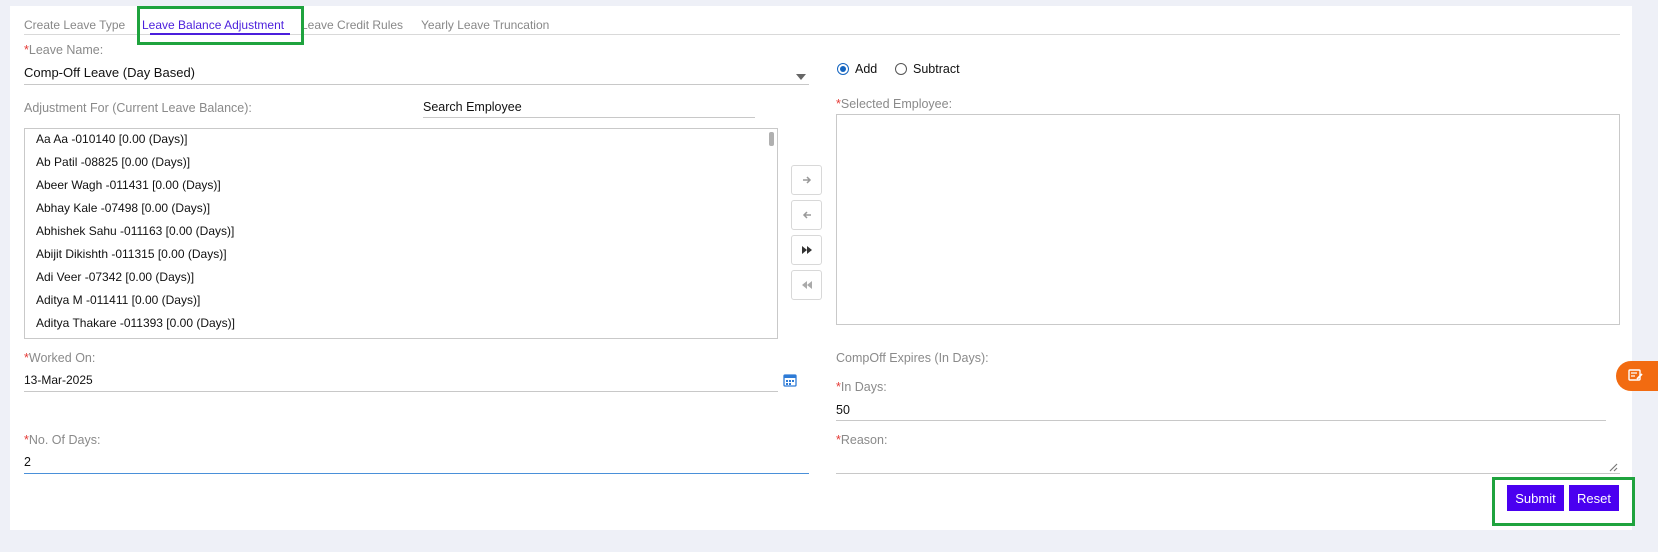  What do you see at coordinates (843, 69) in the screenshot?
I see `add-radio` at bounding box center [843, 69].